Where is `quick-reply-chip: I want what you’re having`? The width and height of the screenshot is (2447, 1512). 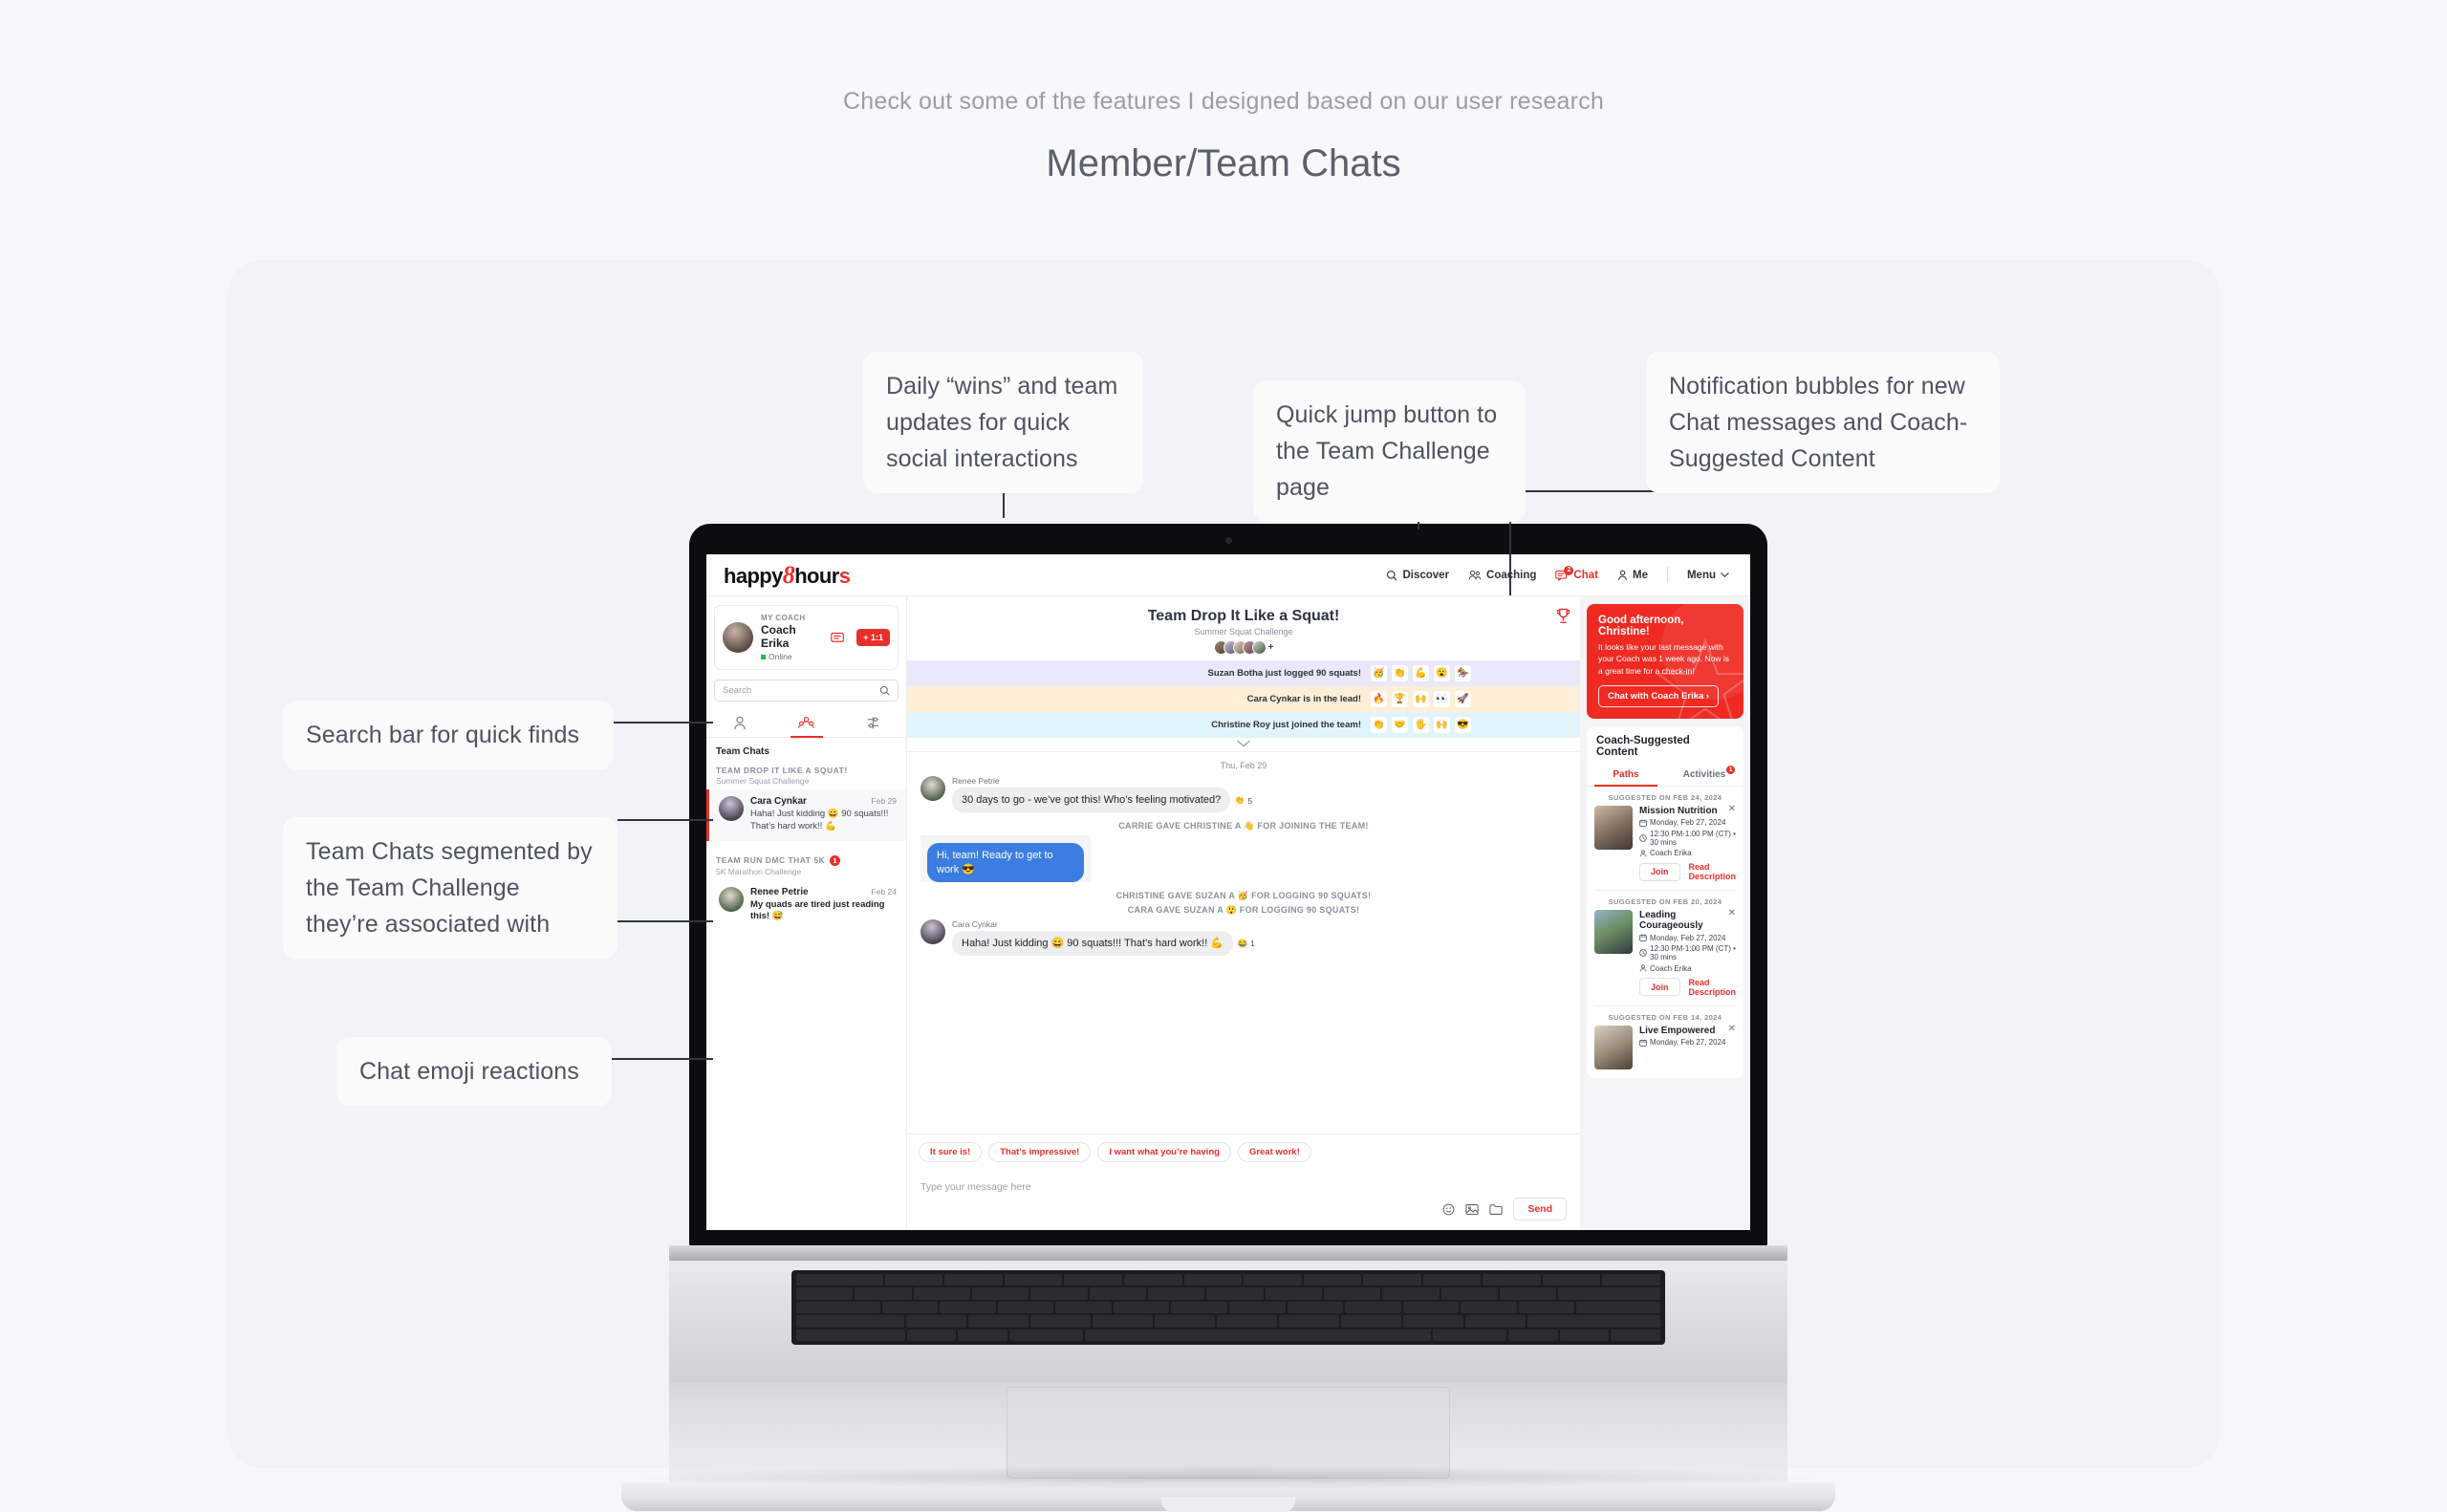 quick-reply-chip: I want what you’re having is located at coordinates (1164, 1152).